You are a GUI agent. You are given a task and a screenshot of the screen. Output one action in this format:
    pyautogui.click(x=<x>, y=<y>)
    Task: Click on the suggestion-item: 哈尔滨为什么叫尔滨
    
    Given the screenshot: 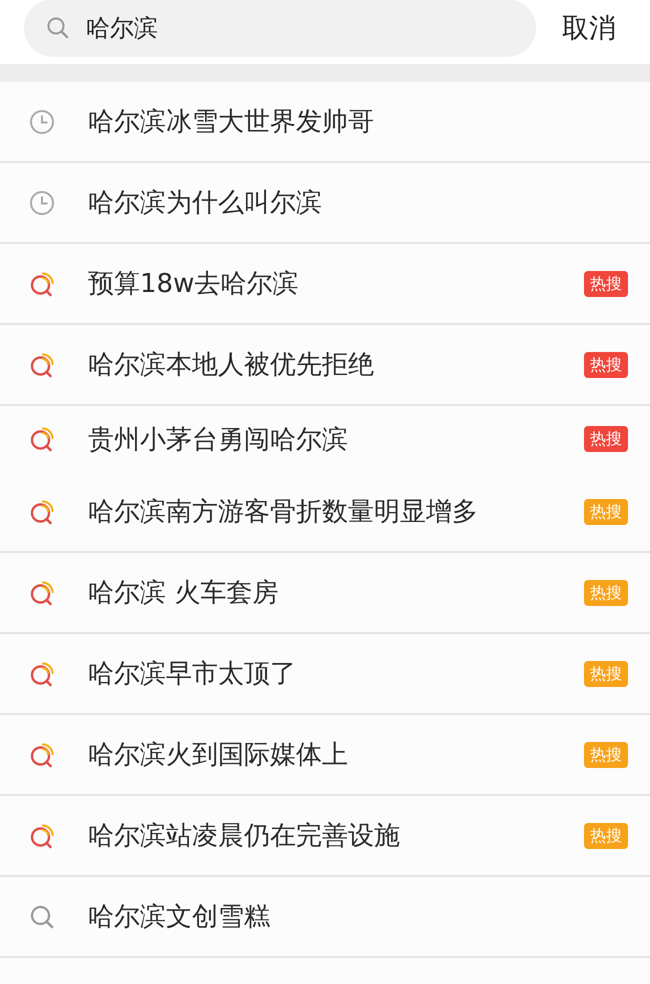 What is the action you would take?
    pyautogui.click(x=325, y=203)
    